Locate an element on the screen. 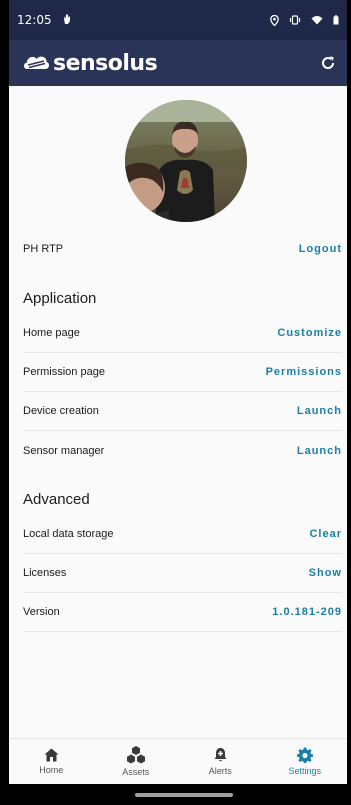 The height and width of the screenshot is (805, 351). nav-label: Alerts is located at coordinates (220, 771).